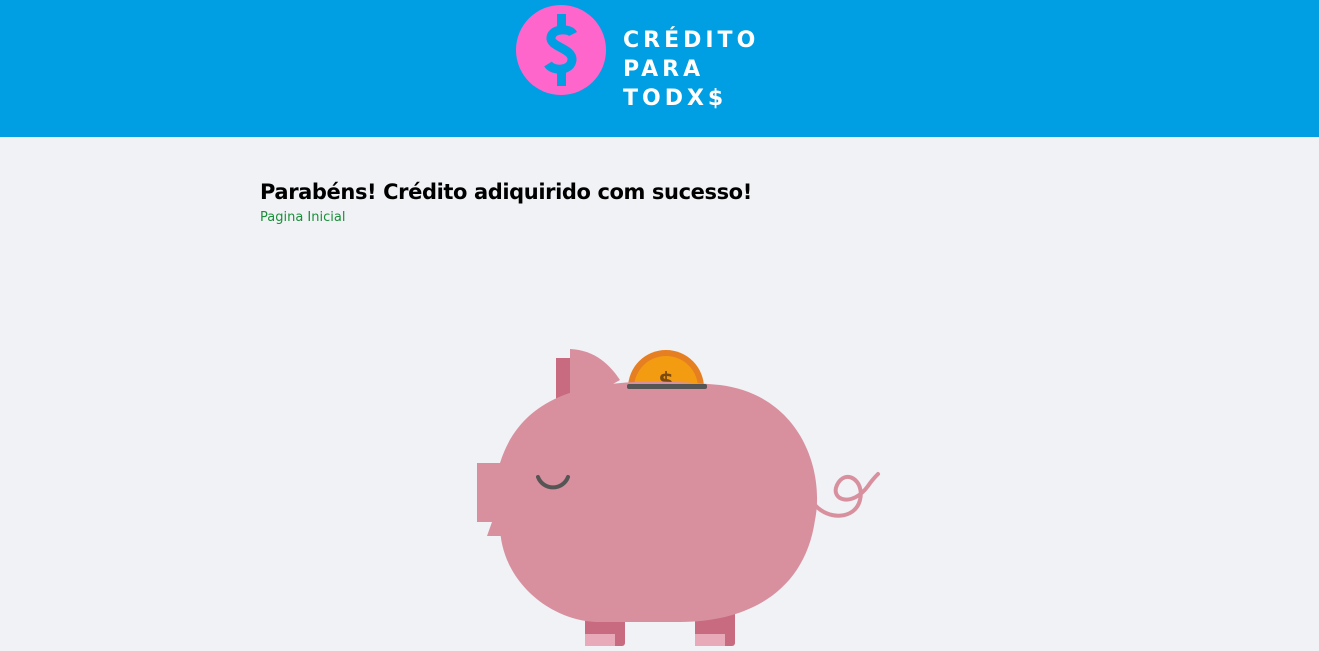 Image resolution: width=1319 pixels, height=651 pixels. What do you see at coordinates (691, 40) in the screenshot?
I see `logo-line-1: CRÉDITO` at bounding box center [691, 40].